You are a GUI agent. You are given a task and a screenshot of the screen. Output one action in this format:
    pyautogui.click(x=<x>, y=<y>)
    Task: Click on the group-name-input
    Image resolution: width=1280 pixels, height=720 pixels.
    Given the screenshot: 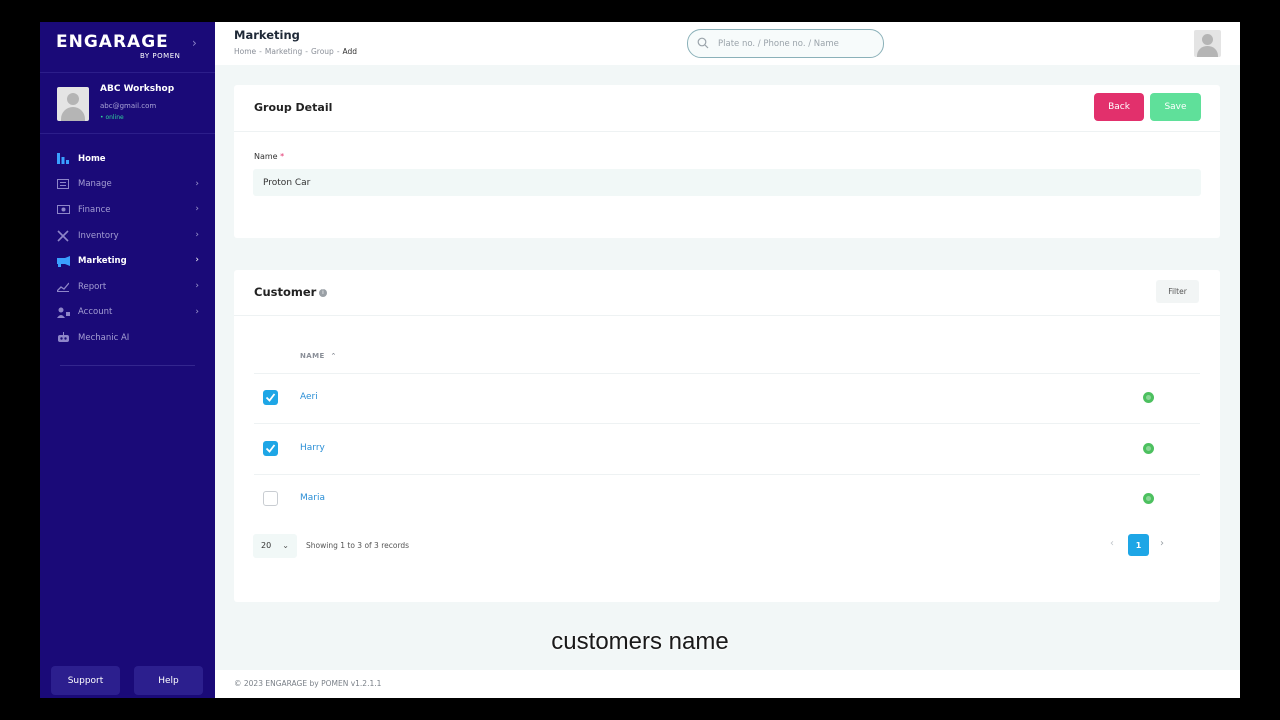 What is the action you would take?
    pyautogui.click(x=727, y=182)
    